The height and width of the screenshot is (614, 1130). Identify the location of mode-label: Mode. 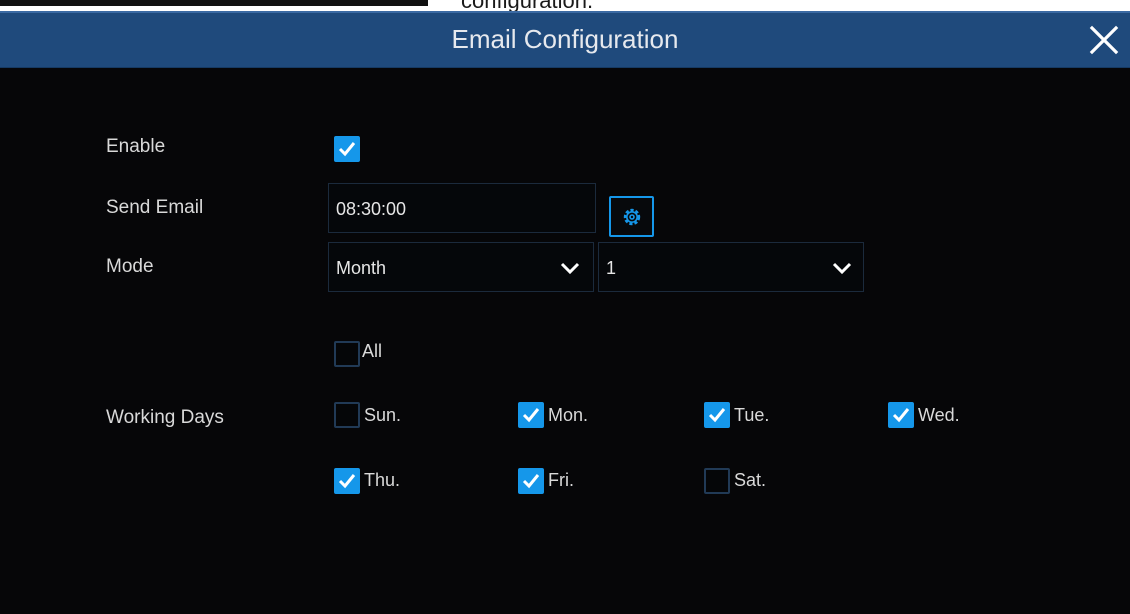
(130, 266).